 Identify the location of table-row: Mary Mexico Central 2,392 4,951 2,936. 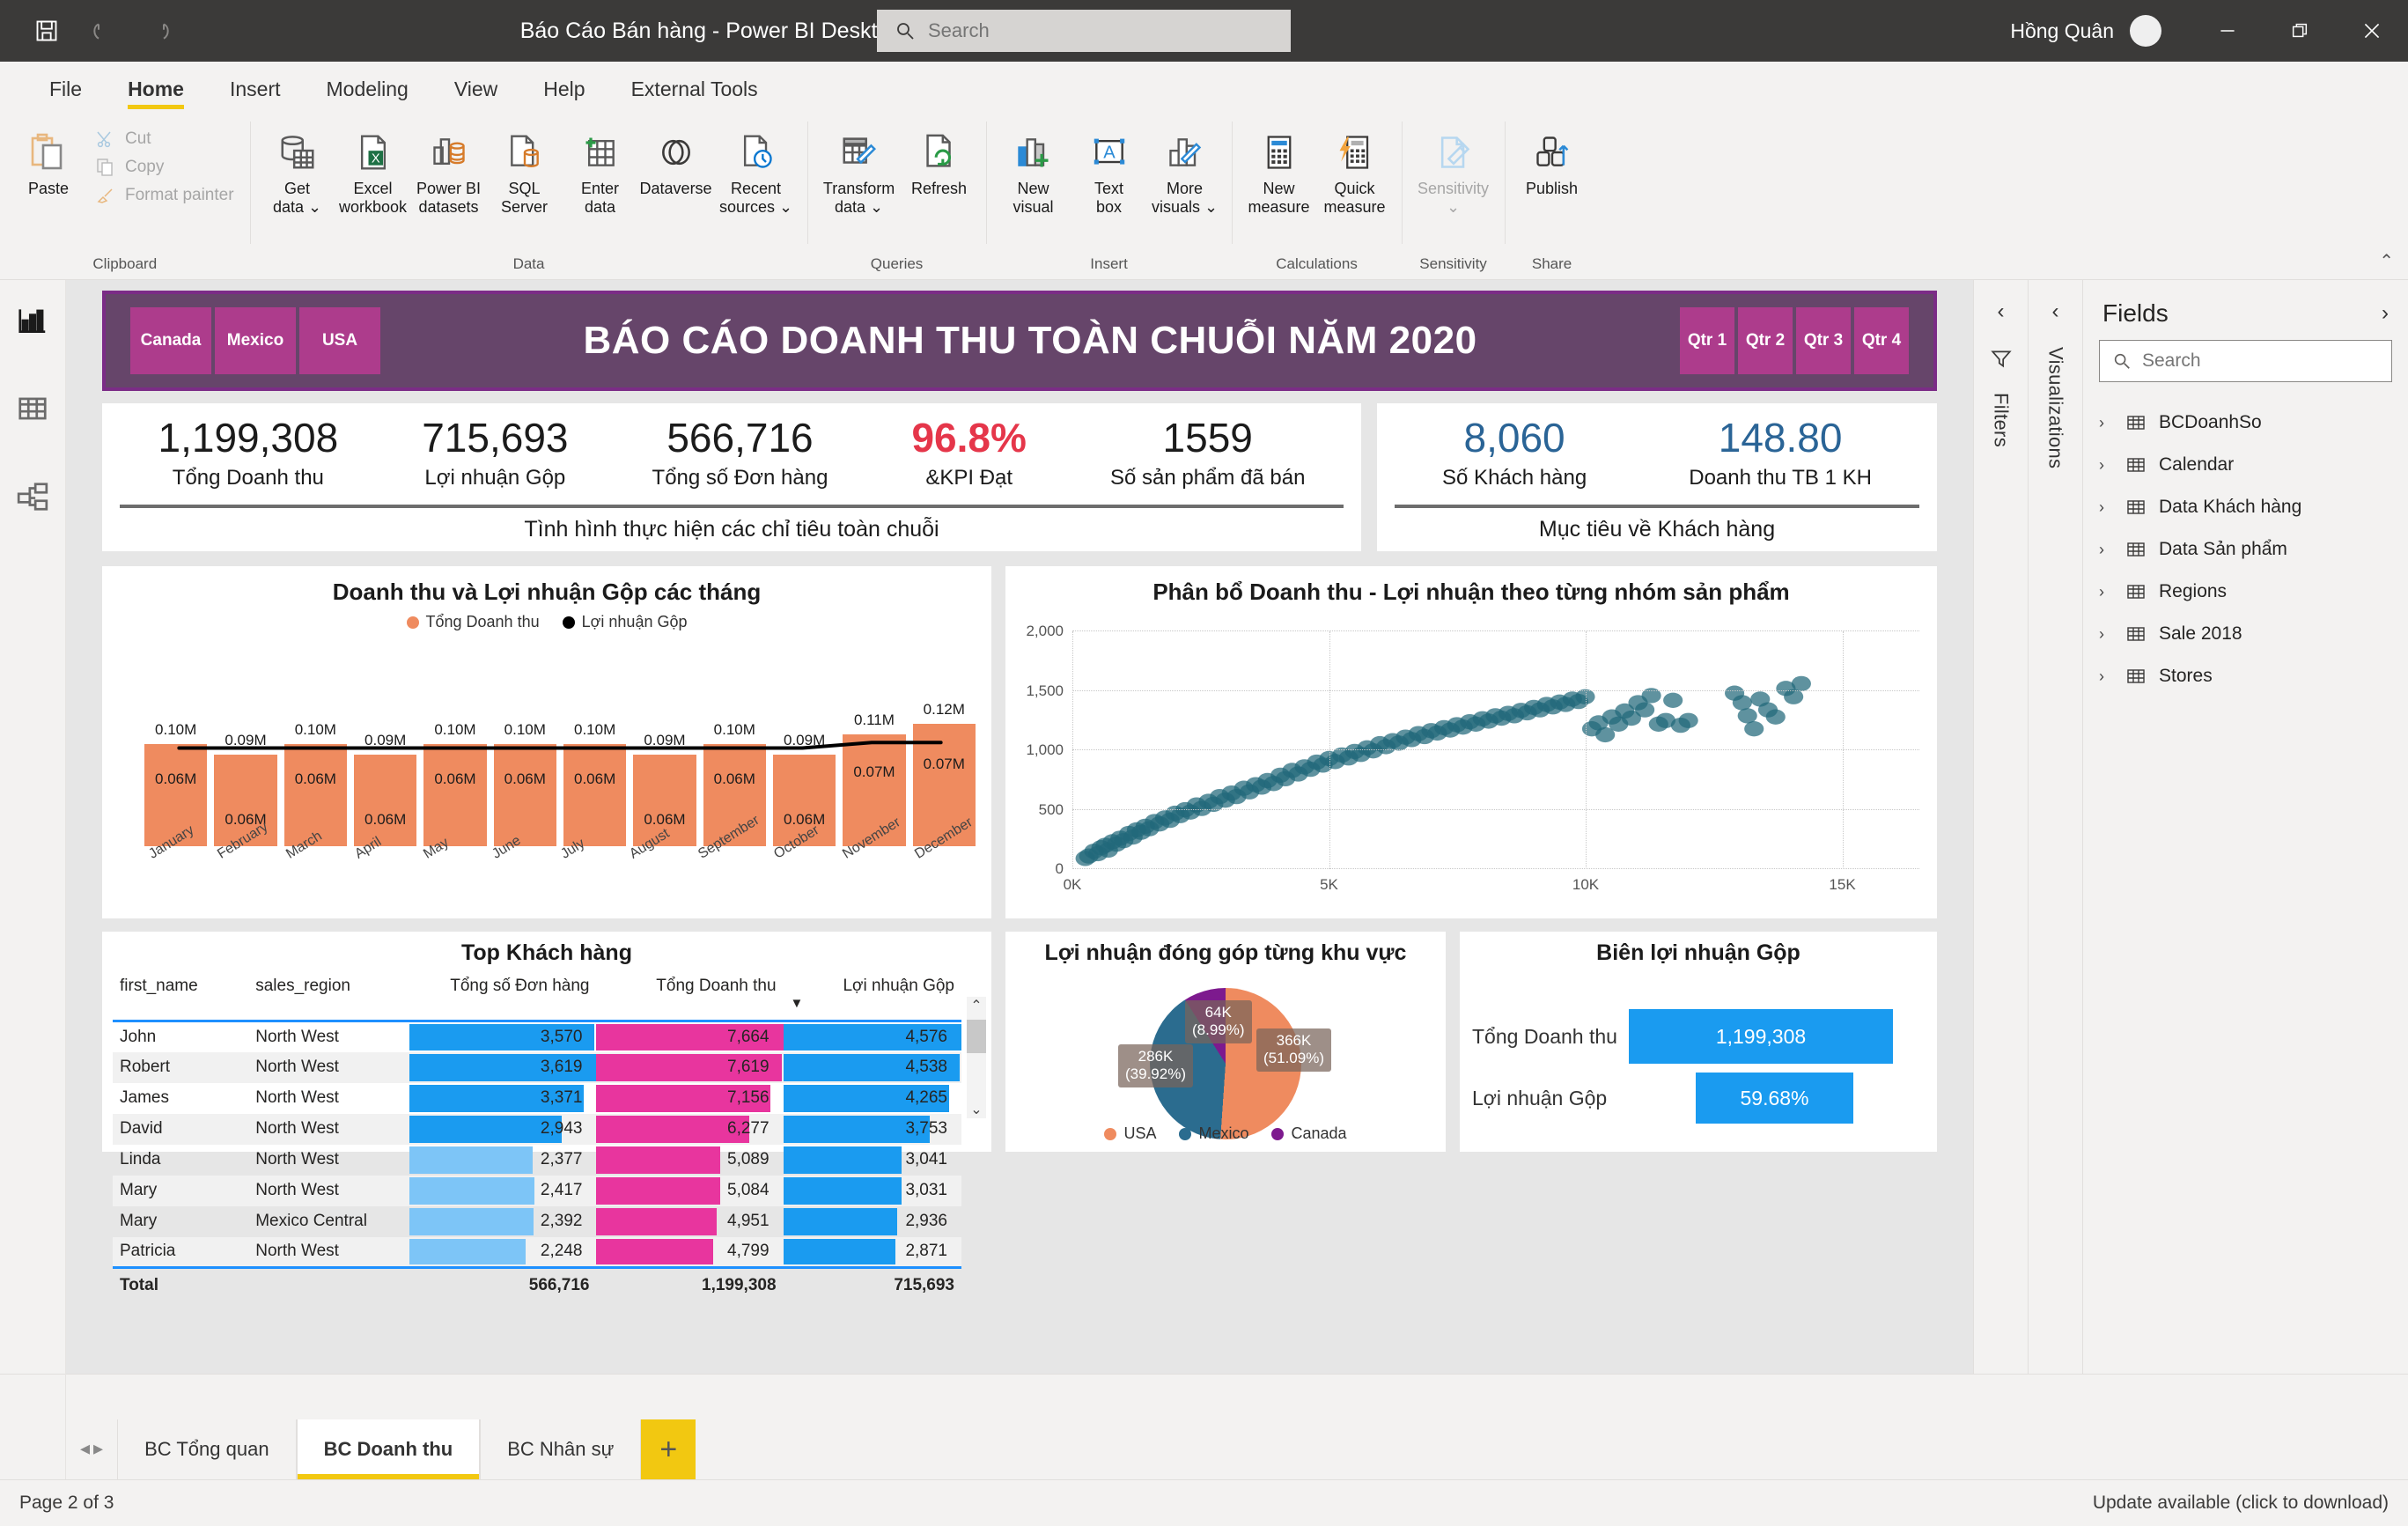
(537, 1222).